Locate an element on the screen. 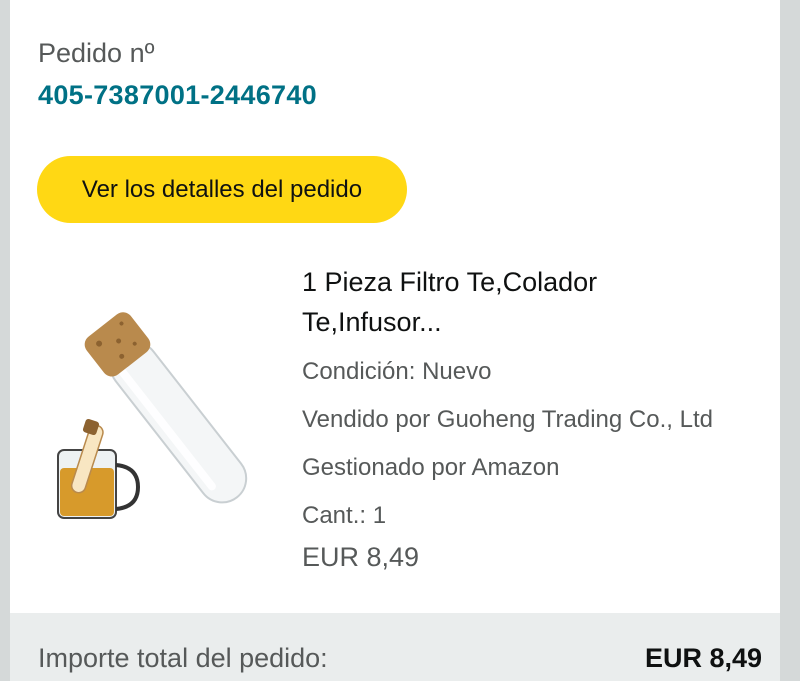 This screenshot has height=681, width=800. product-condition: Condición: Nuevo is located at coordinates (397, 371).